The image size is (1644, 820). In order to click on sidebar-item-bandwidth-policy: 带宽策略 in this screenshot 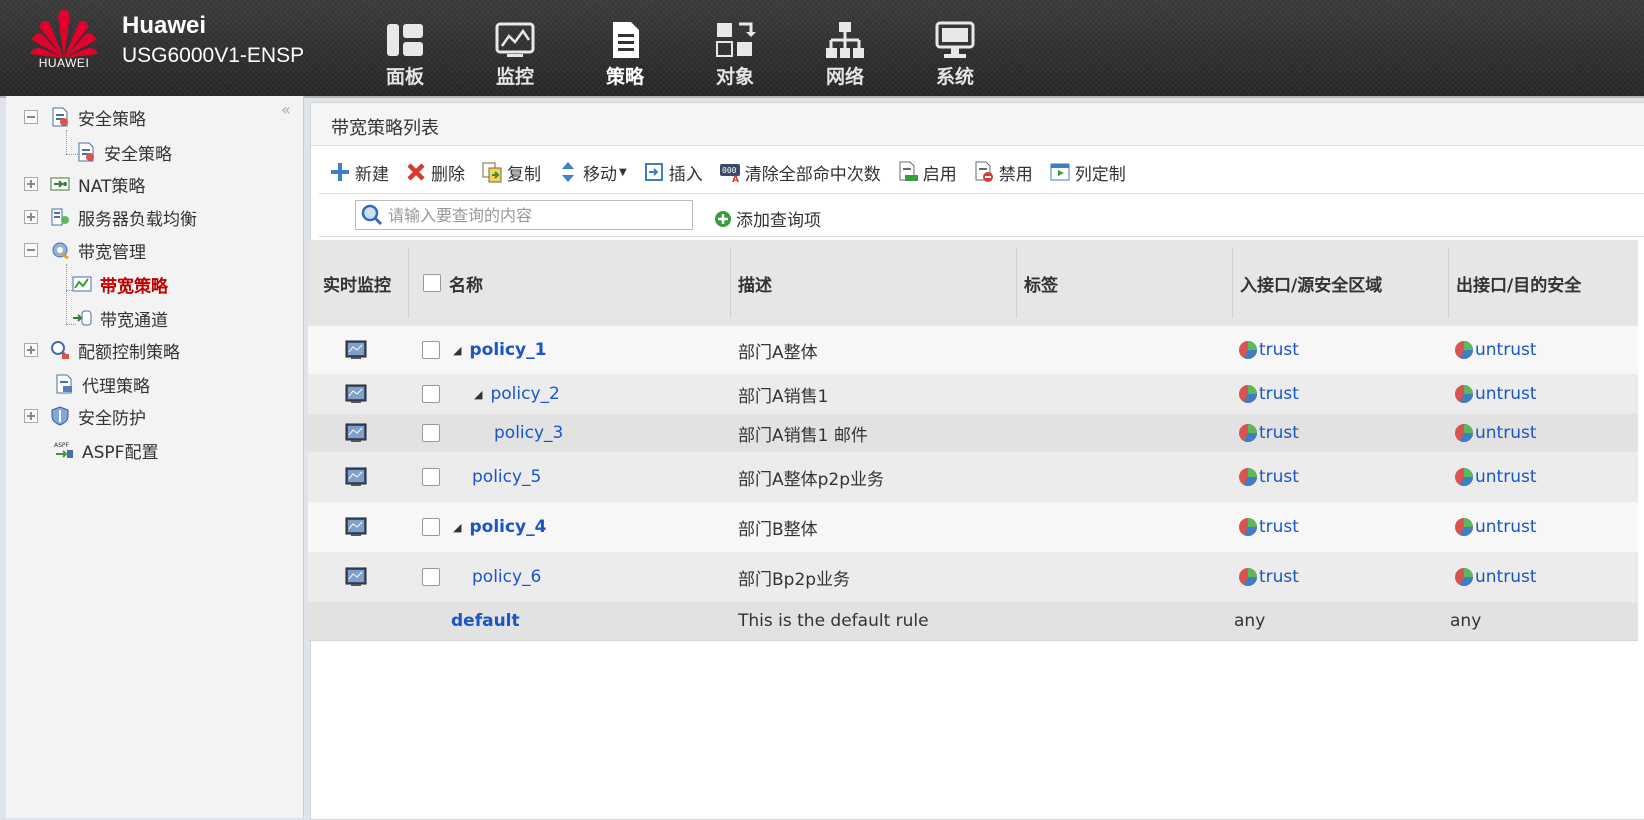, I will do `click(120, 284)`.